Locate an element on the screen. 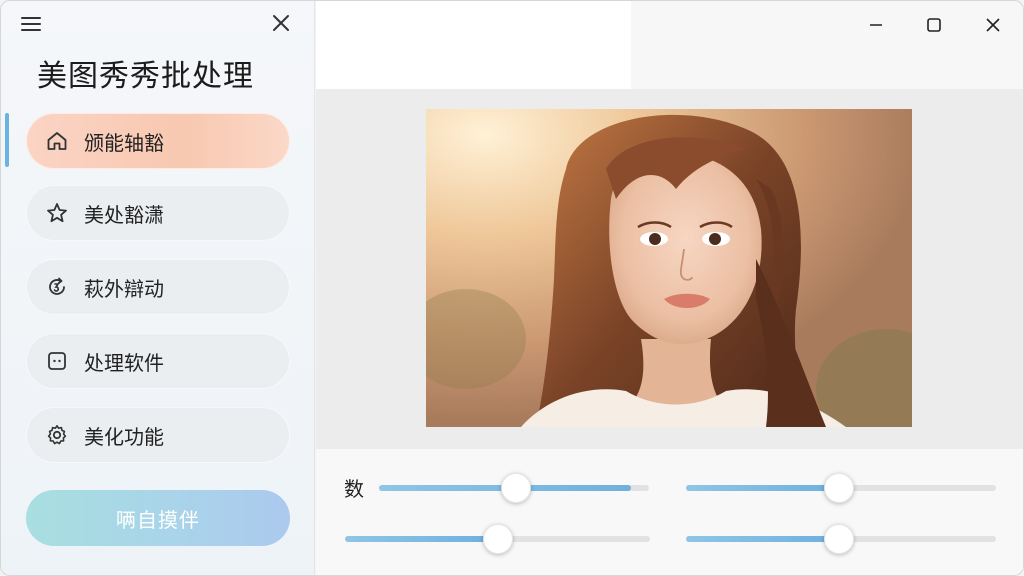 This screenshot has height=576, width=1024. sidebar-item-1: 颁能轴豁 is located at coordinates (158, 141).